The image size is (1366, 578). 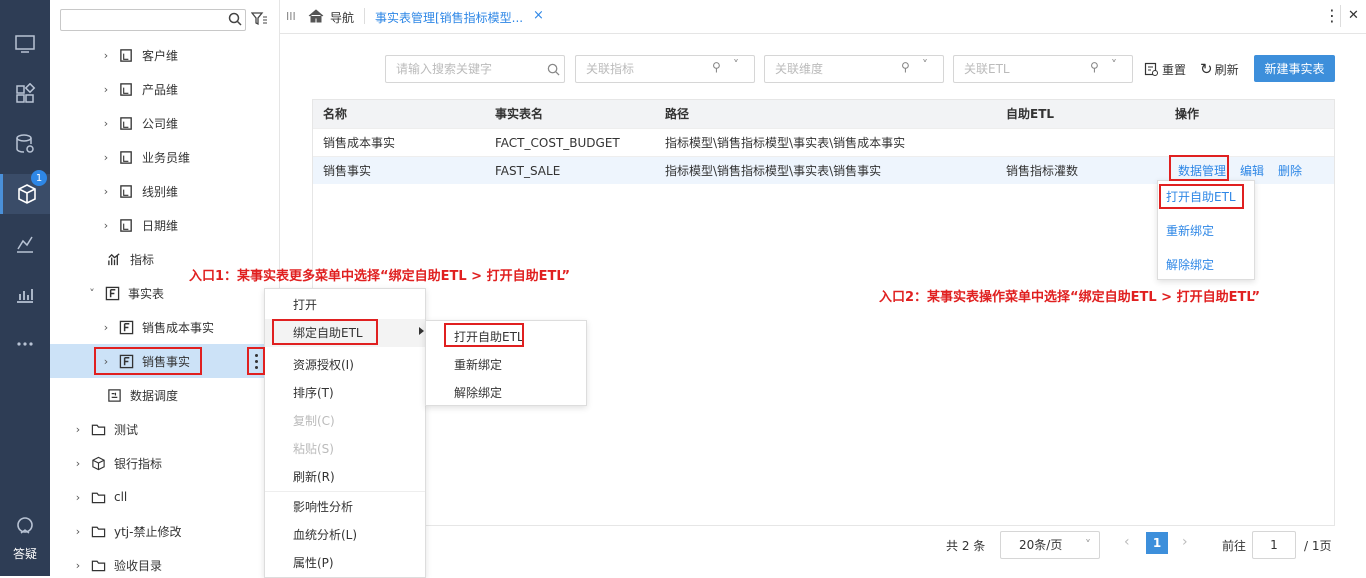 I want to click on tree-node-cll: › cll, so click(x=164, y=497).